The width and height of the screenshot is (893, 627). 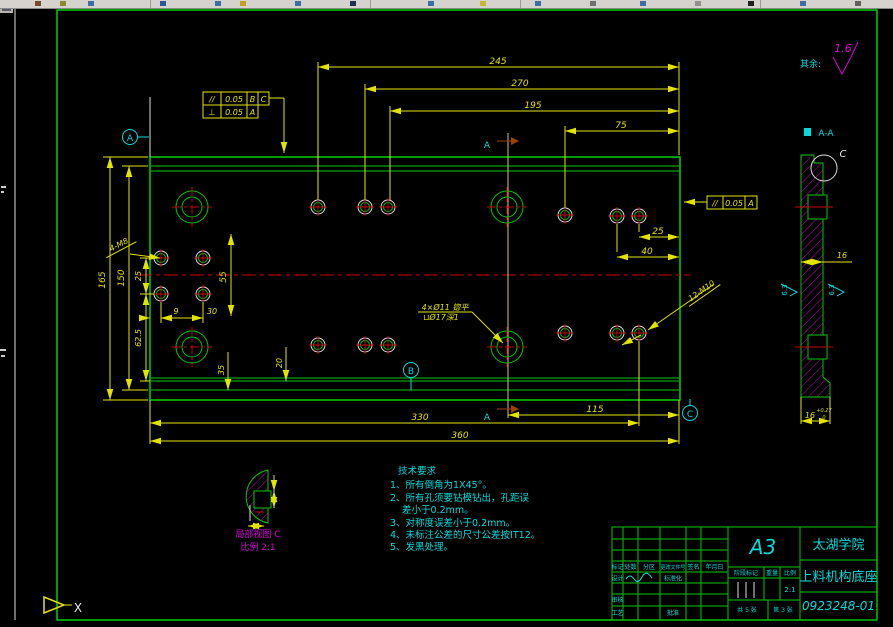 What do you see at coordinates (122, 277) in the screenshot?
I see `dim-150: 150` at bounding box center [122, 277].